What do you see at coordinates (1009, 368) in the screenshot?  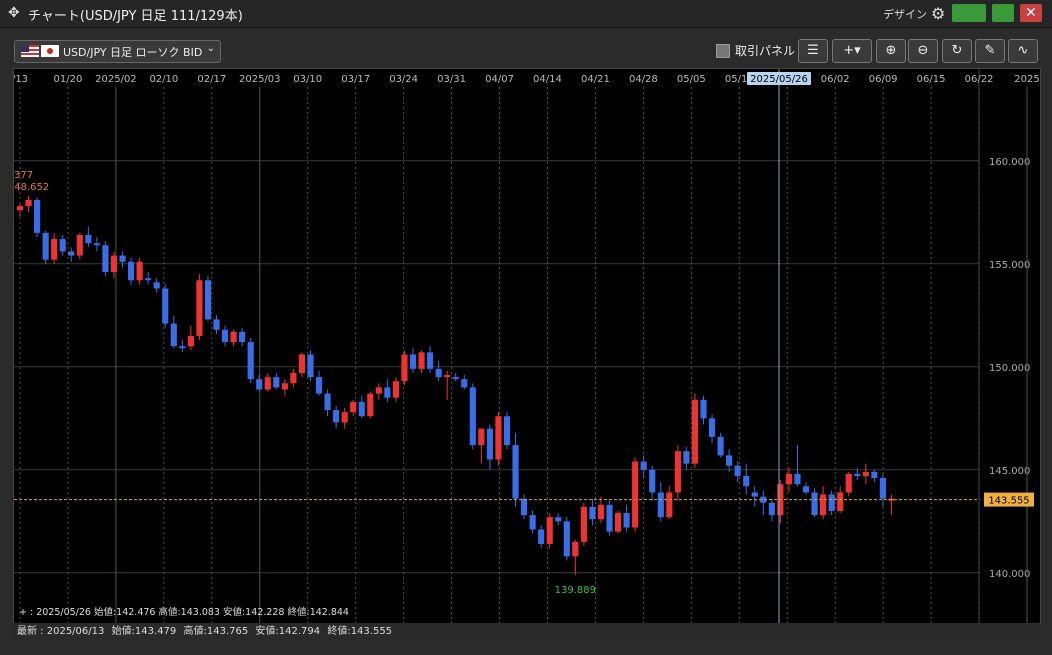 I see `price-tick-label: 150.000` at bounding box center [1009, 368].